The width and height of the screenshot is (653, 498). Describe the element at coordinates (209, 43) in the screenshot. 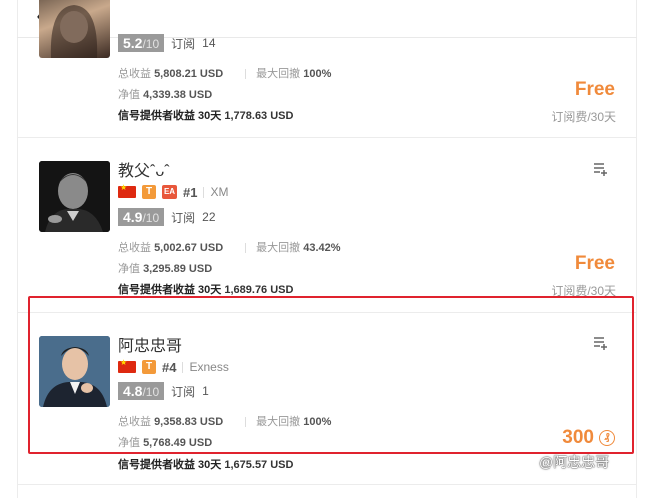

I see `subscriber-count: 14` at that location.